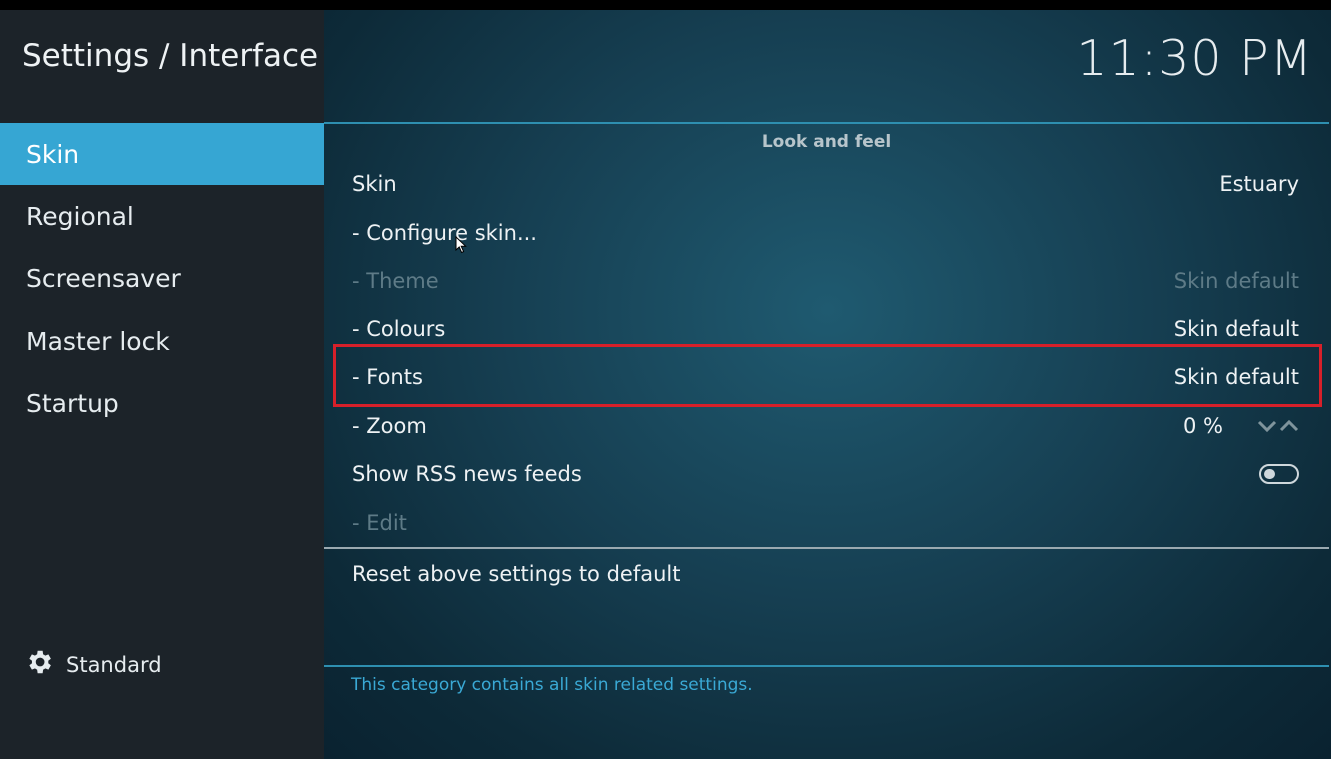  Describe the element at coordinates (80, 216) in the screenshot. I see `sidebar-item-label: Regional` at that location.